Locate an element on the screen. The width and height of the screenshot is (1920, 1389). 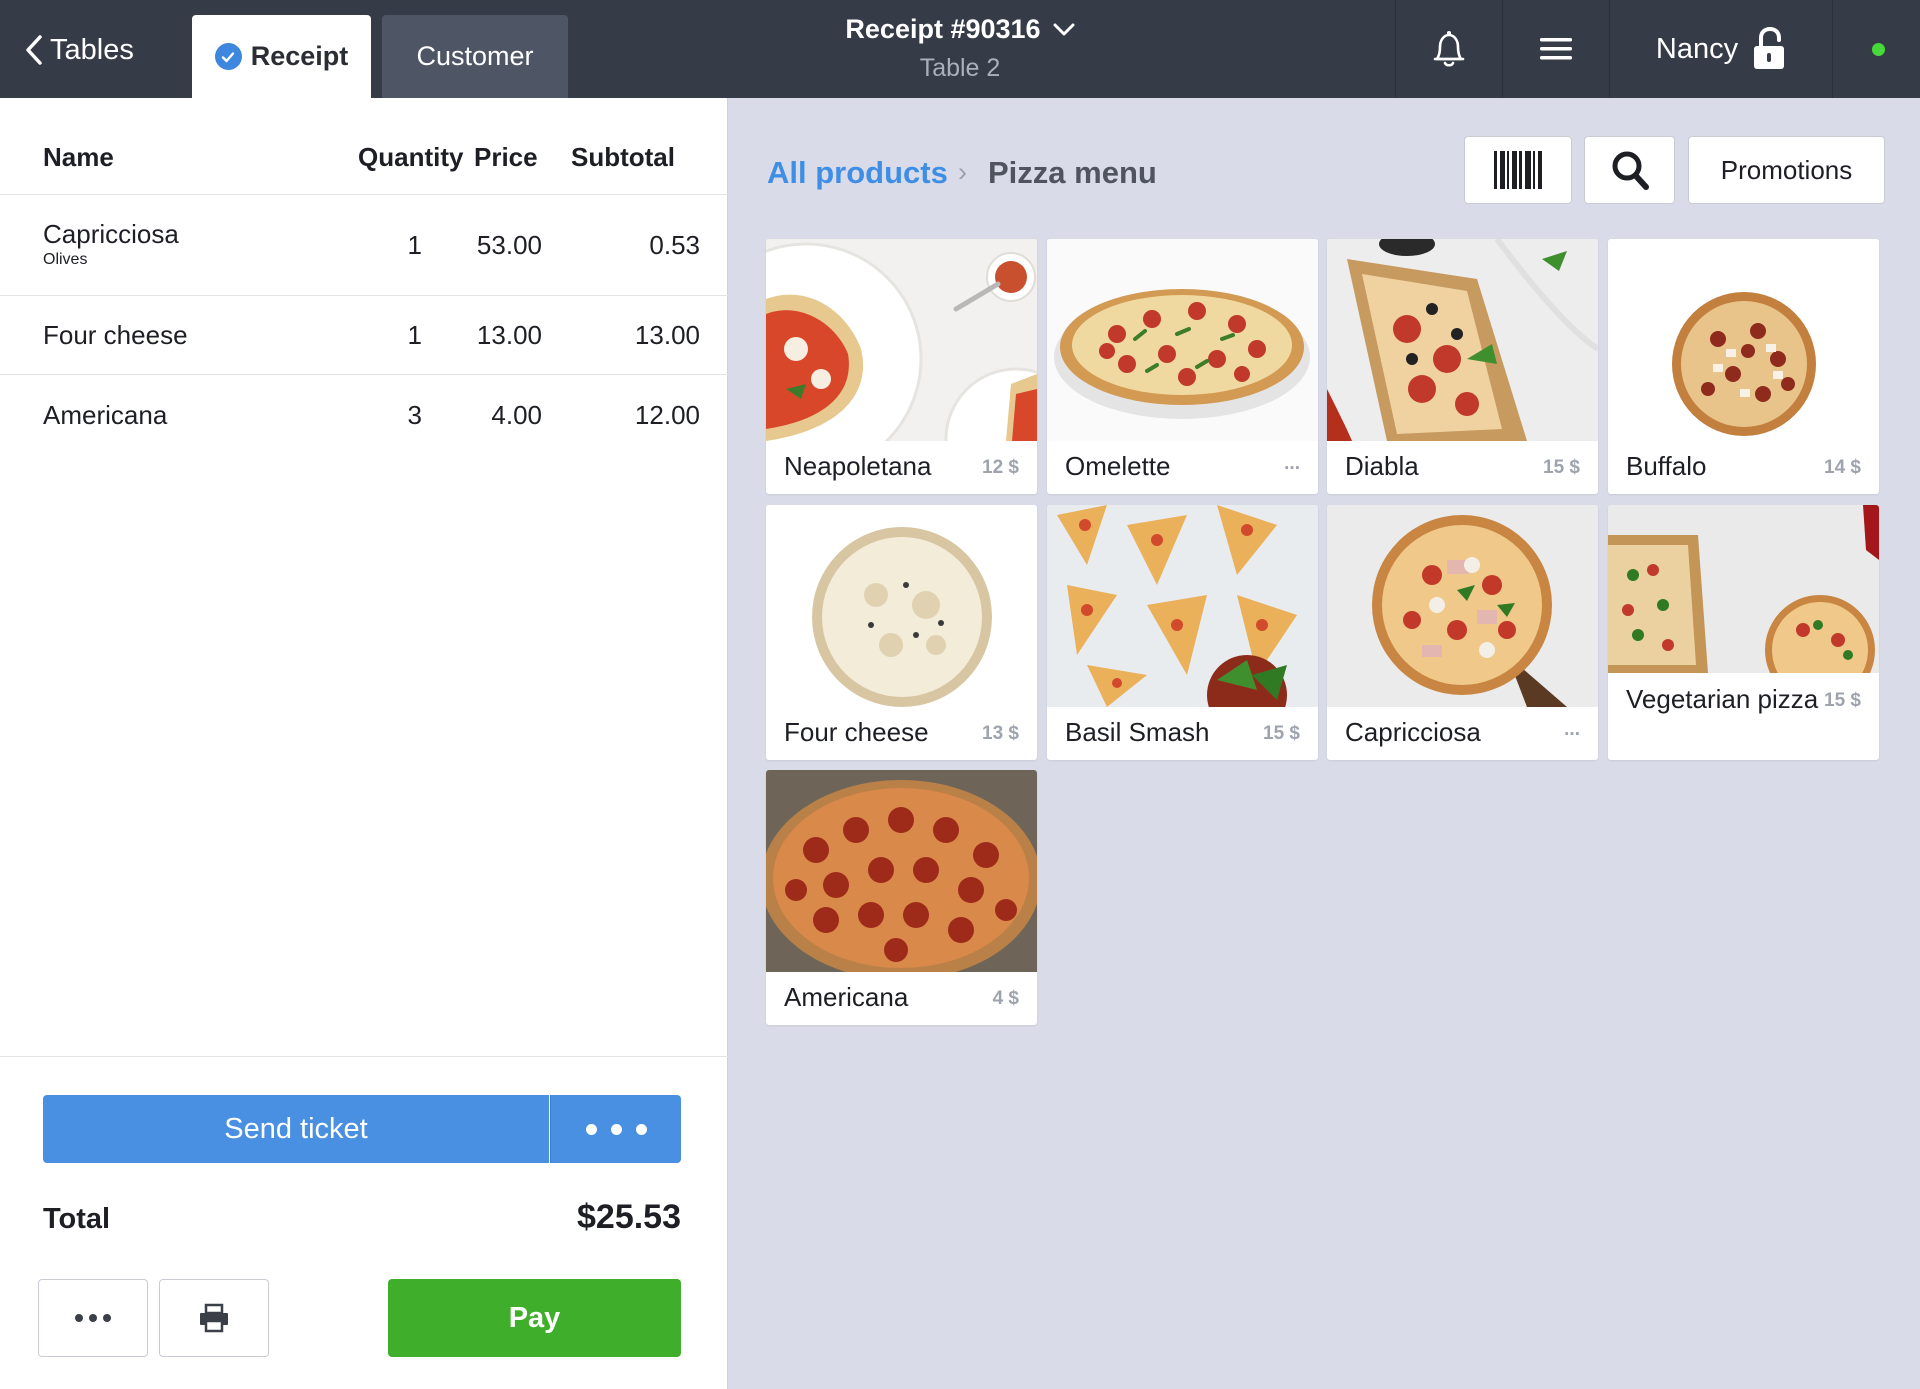
promotions-label: Promotions is located at coordinates (1786, 169).